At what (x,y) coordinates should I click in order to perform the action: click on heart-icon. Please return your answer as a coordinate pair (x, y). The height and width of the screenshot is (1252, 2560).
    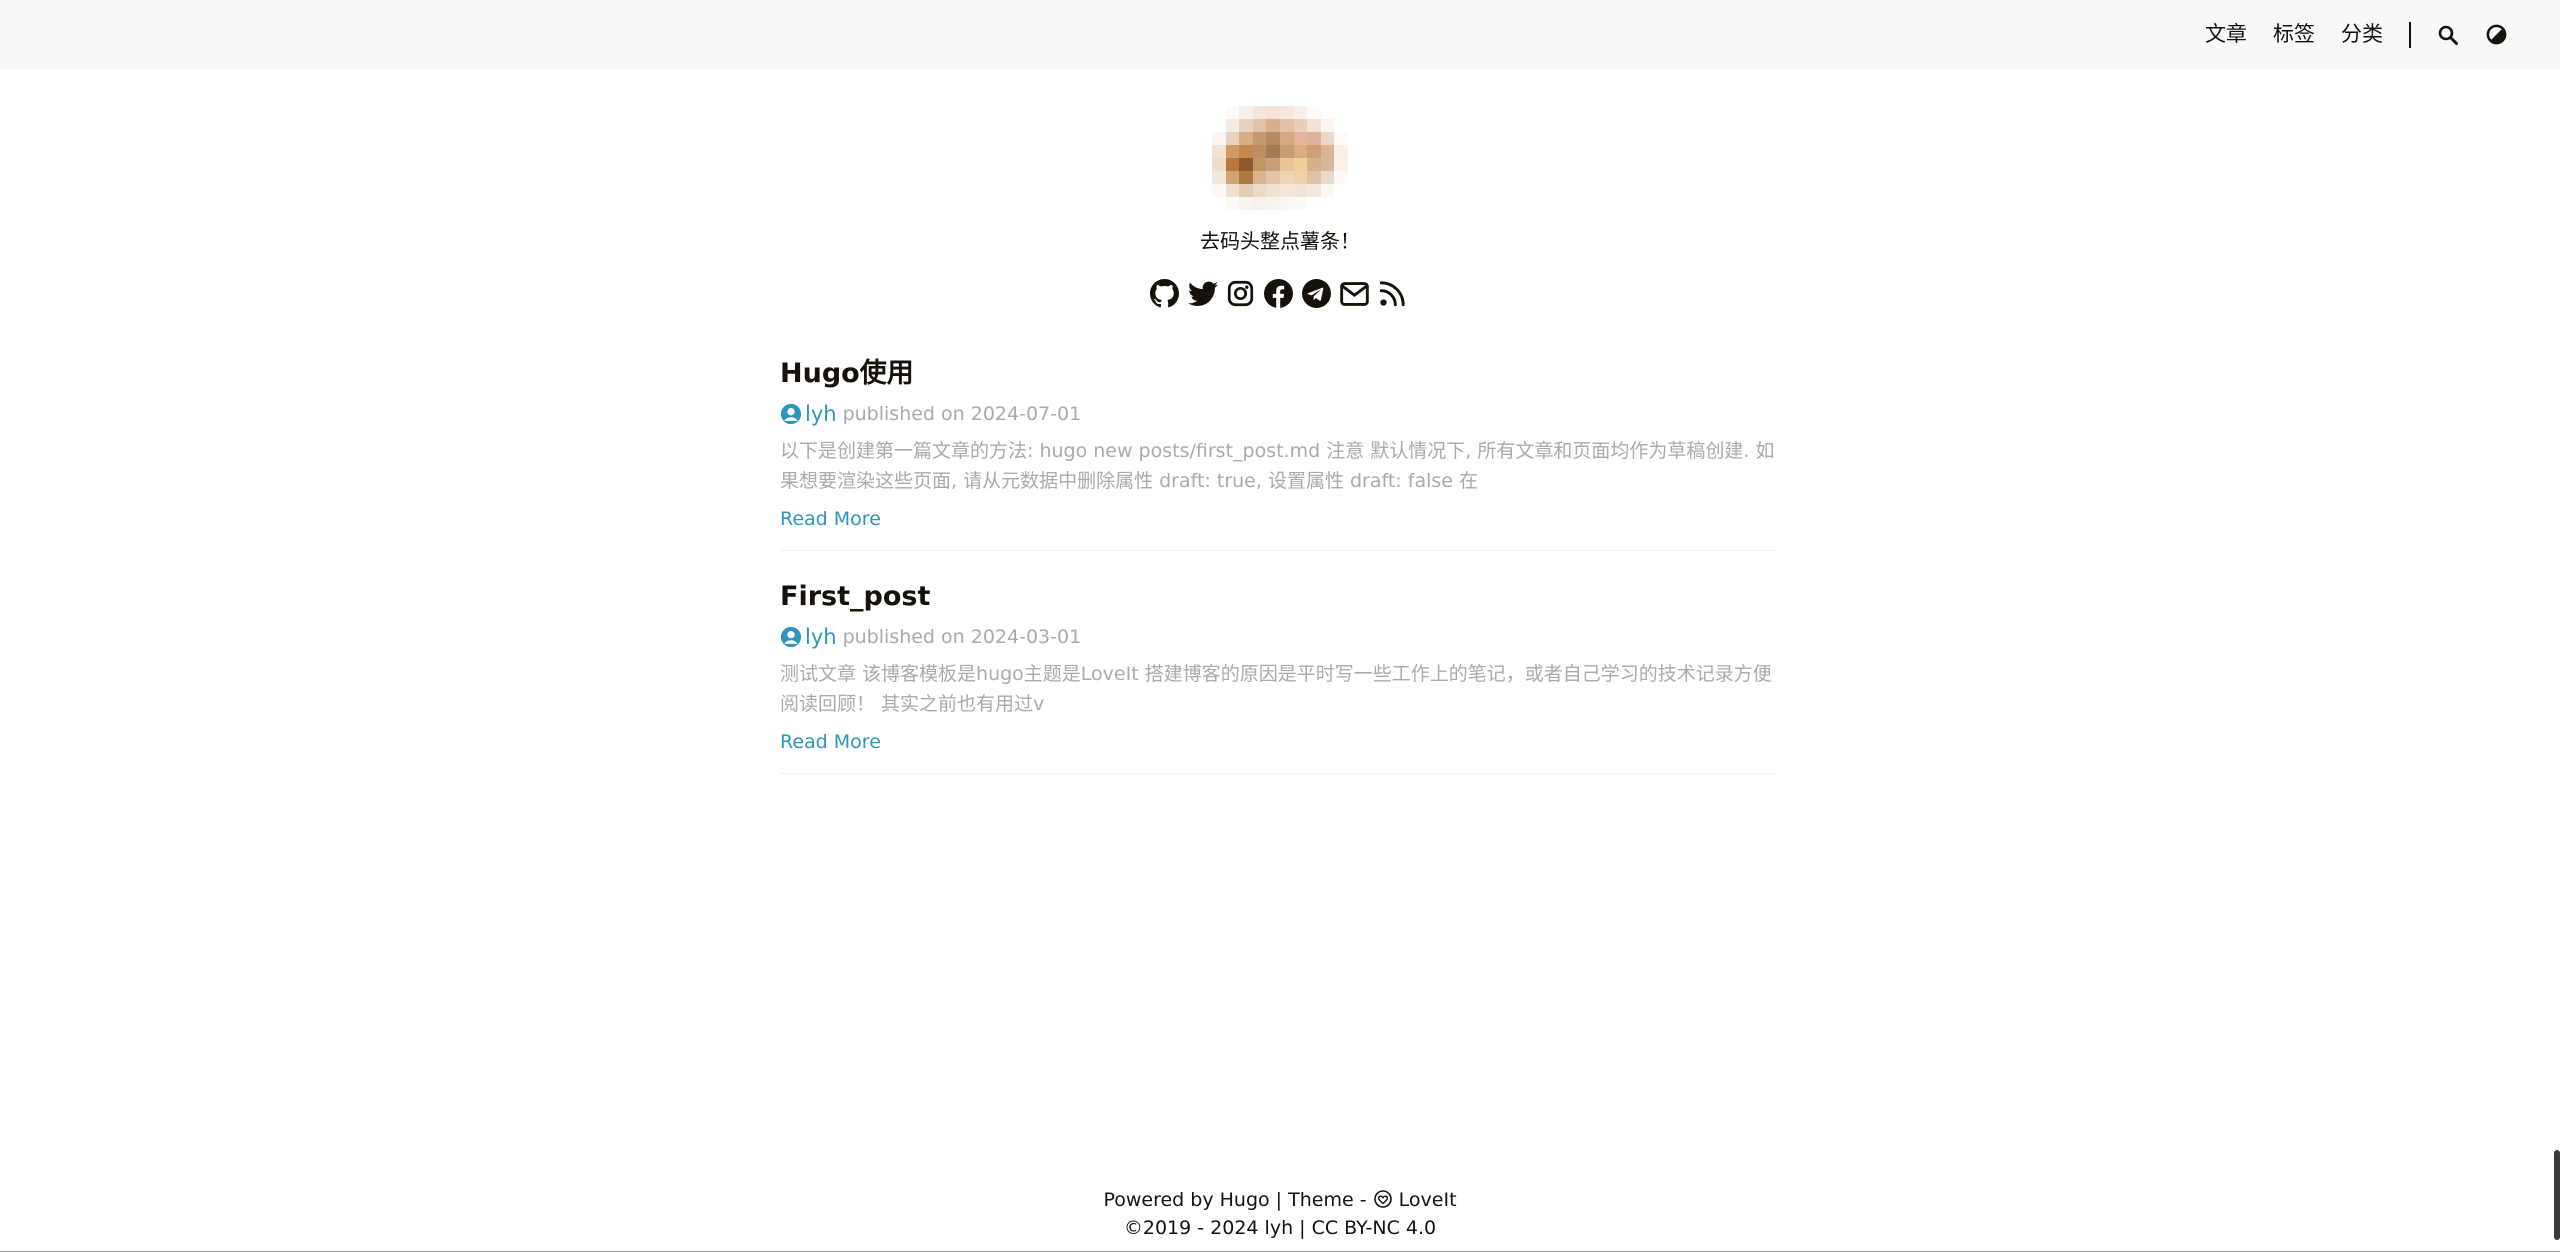
    Looking at the image, I should click on (1383, 1202).